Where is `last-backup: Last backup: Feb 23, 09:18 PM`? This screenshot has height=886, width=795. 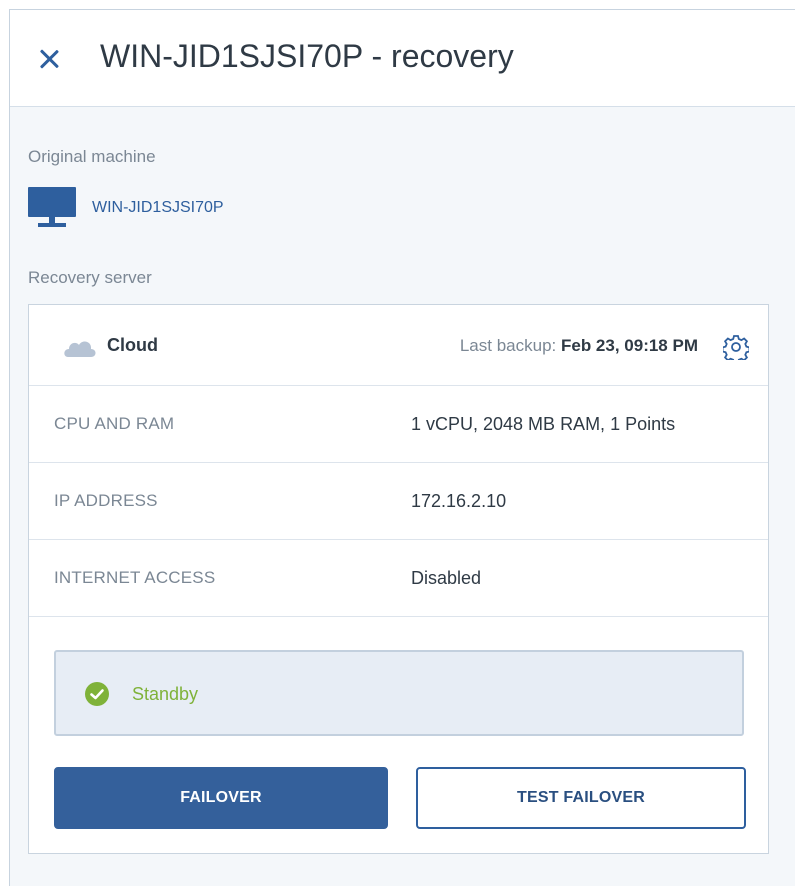 last-backup: Last backup: Feb 23, 09:18 PM is located at coordinates (579, 346).